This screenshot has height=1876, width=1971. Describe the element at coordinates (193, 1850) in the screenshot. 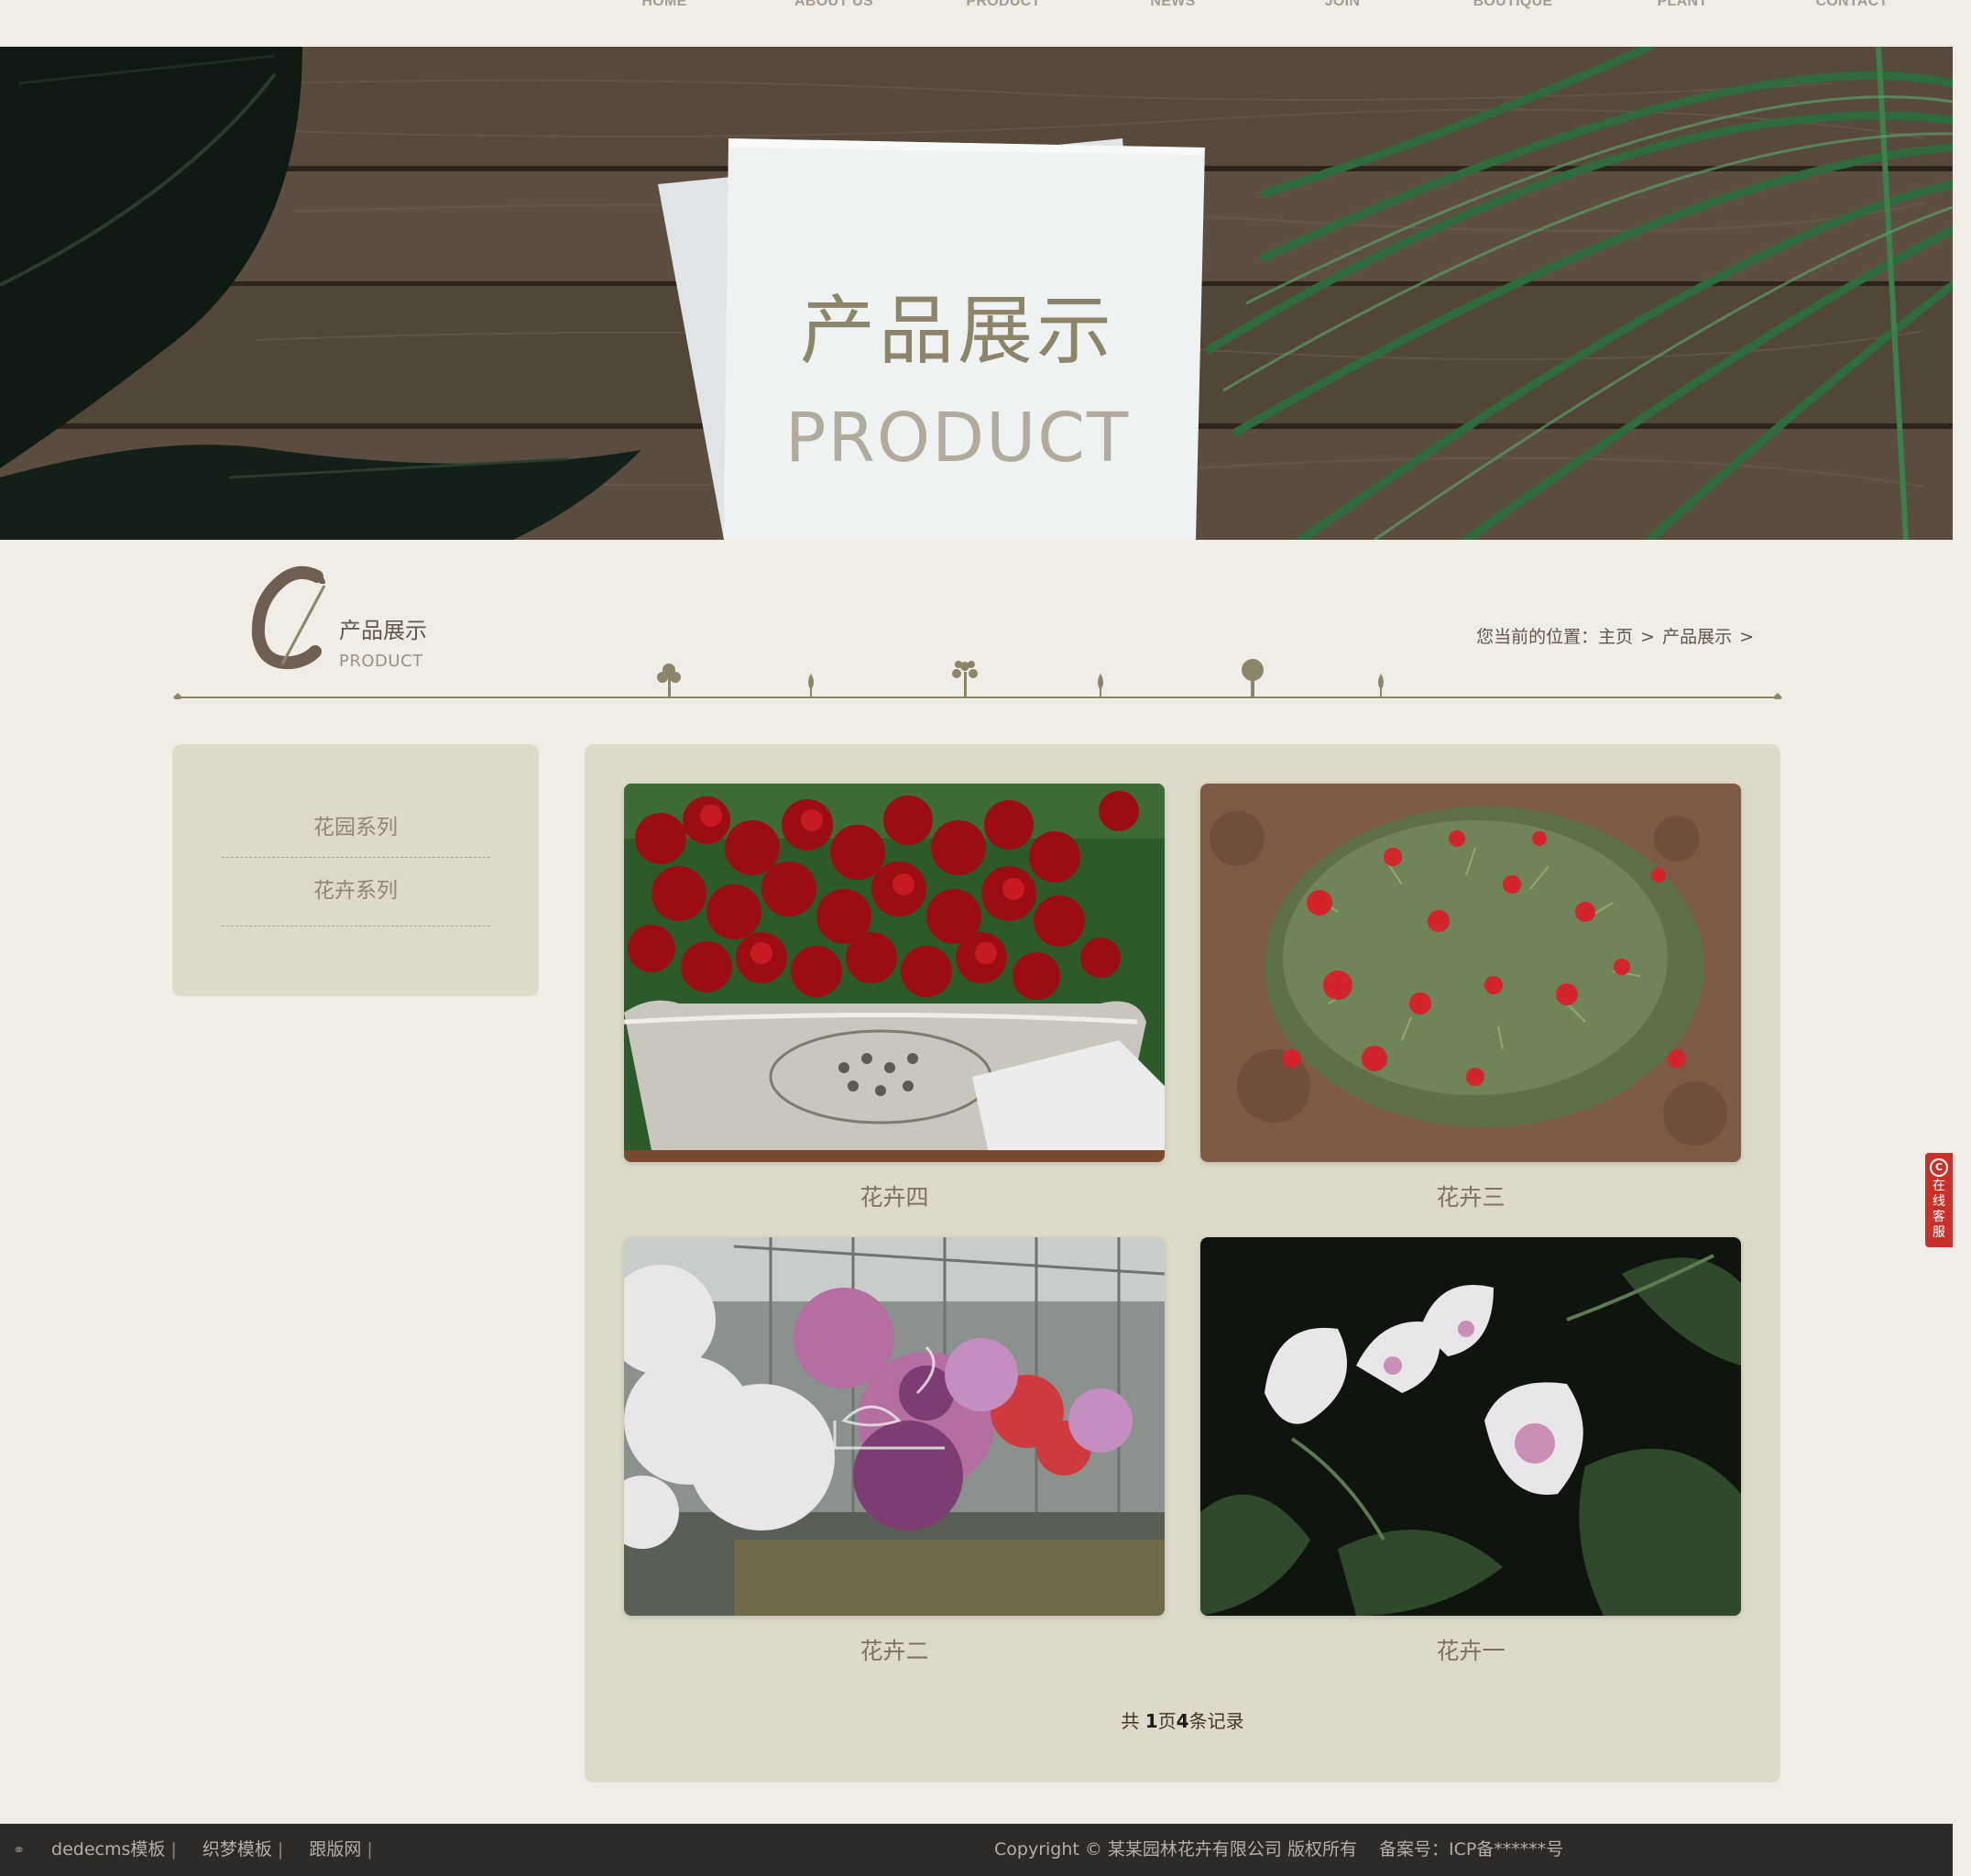

I see `footer-links: ⚭ dedecms模板 | 织梦模板 | 跟版网 |` at that location.